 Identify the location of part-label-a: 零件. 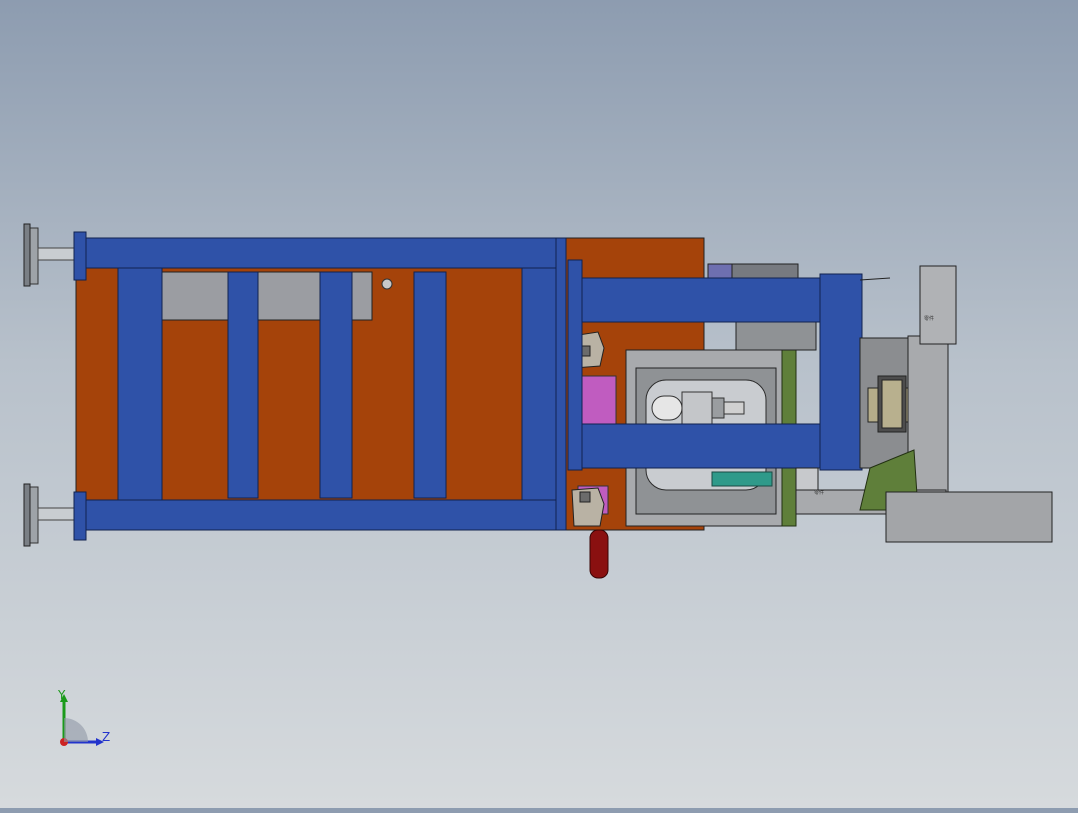
(929, 318).